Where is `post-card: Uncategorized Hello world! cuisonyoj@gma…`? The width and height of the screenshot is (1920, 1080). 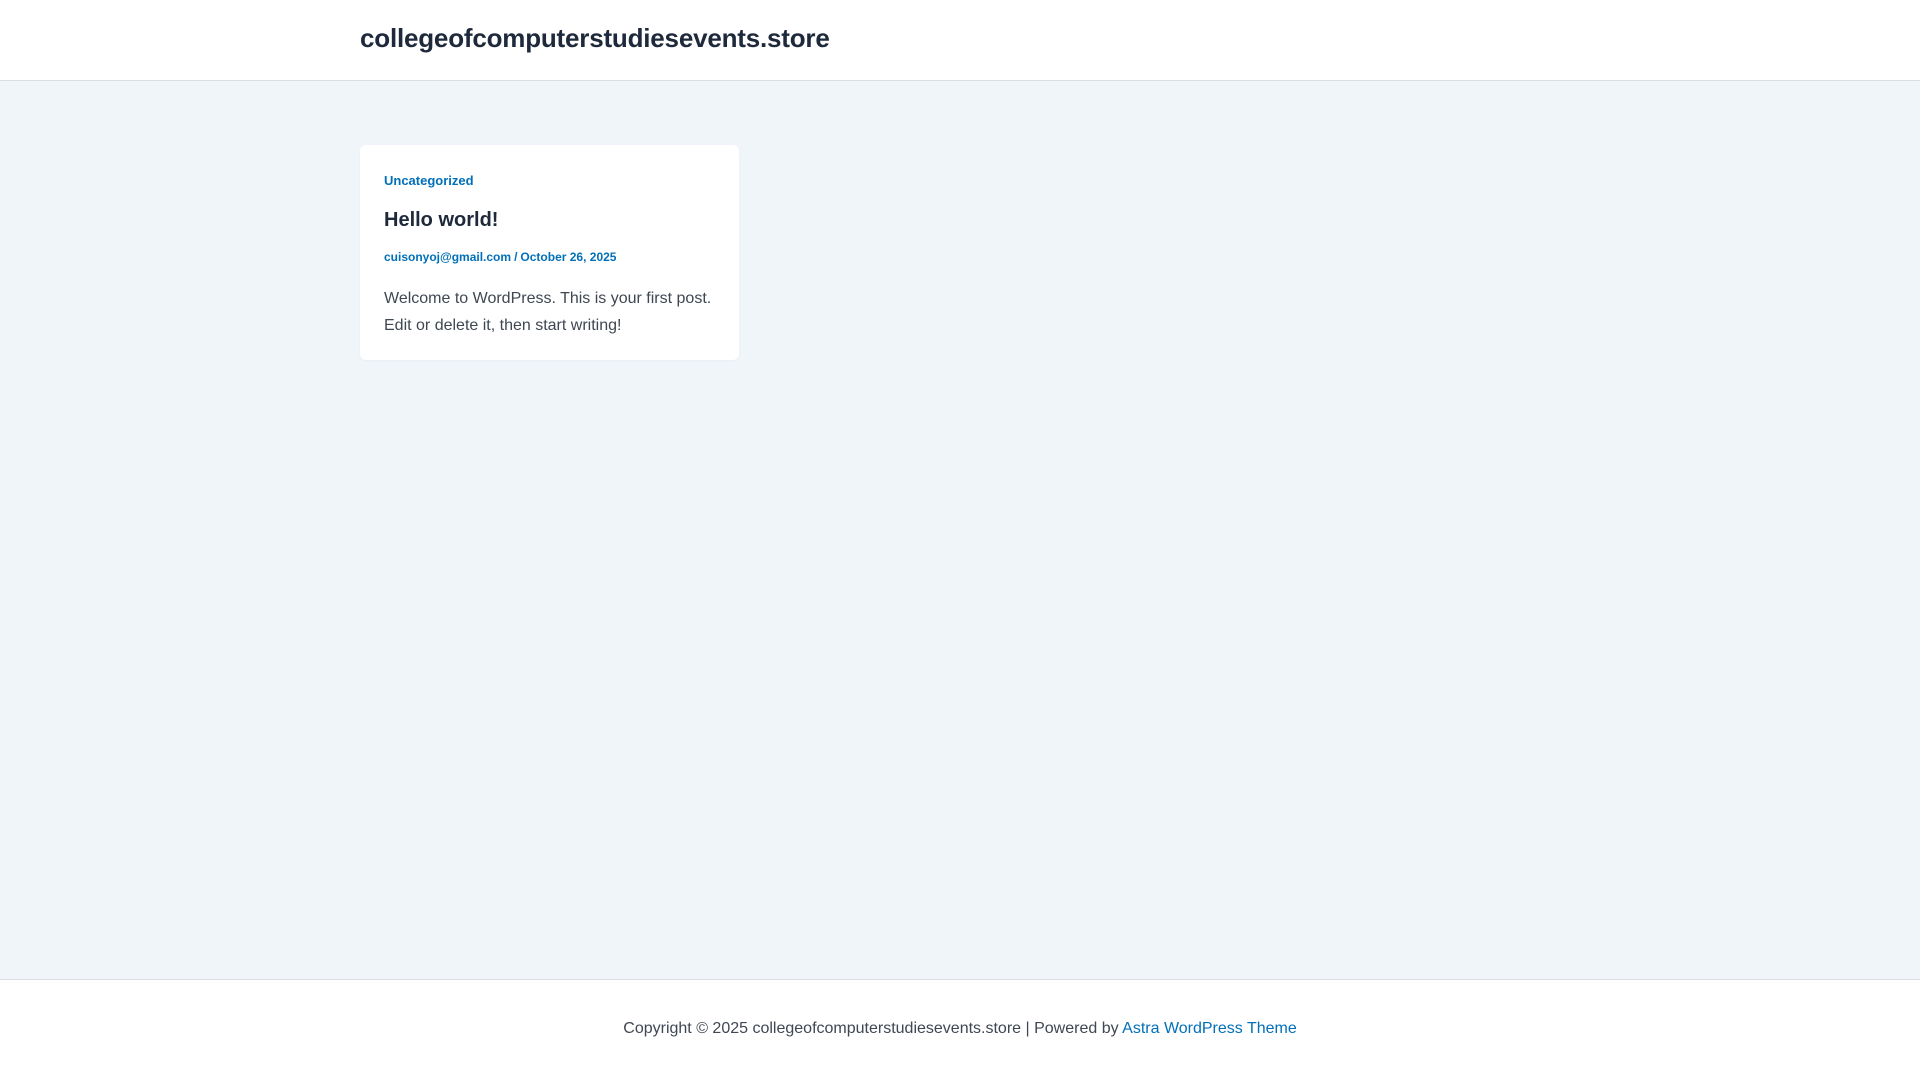
post-card: Uncategorized Hello world! cuisonyoj@gma… is located at coordinates (549, 252).